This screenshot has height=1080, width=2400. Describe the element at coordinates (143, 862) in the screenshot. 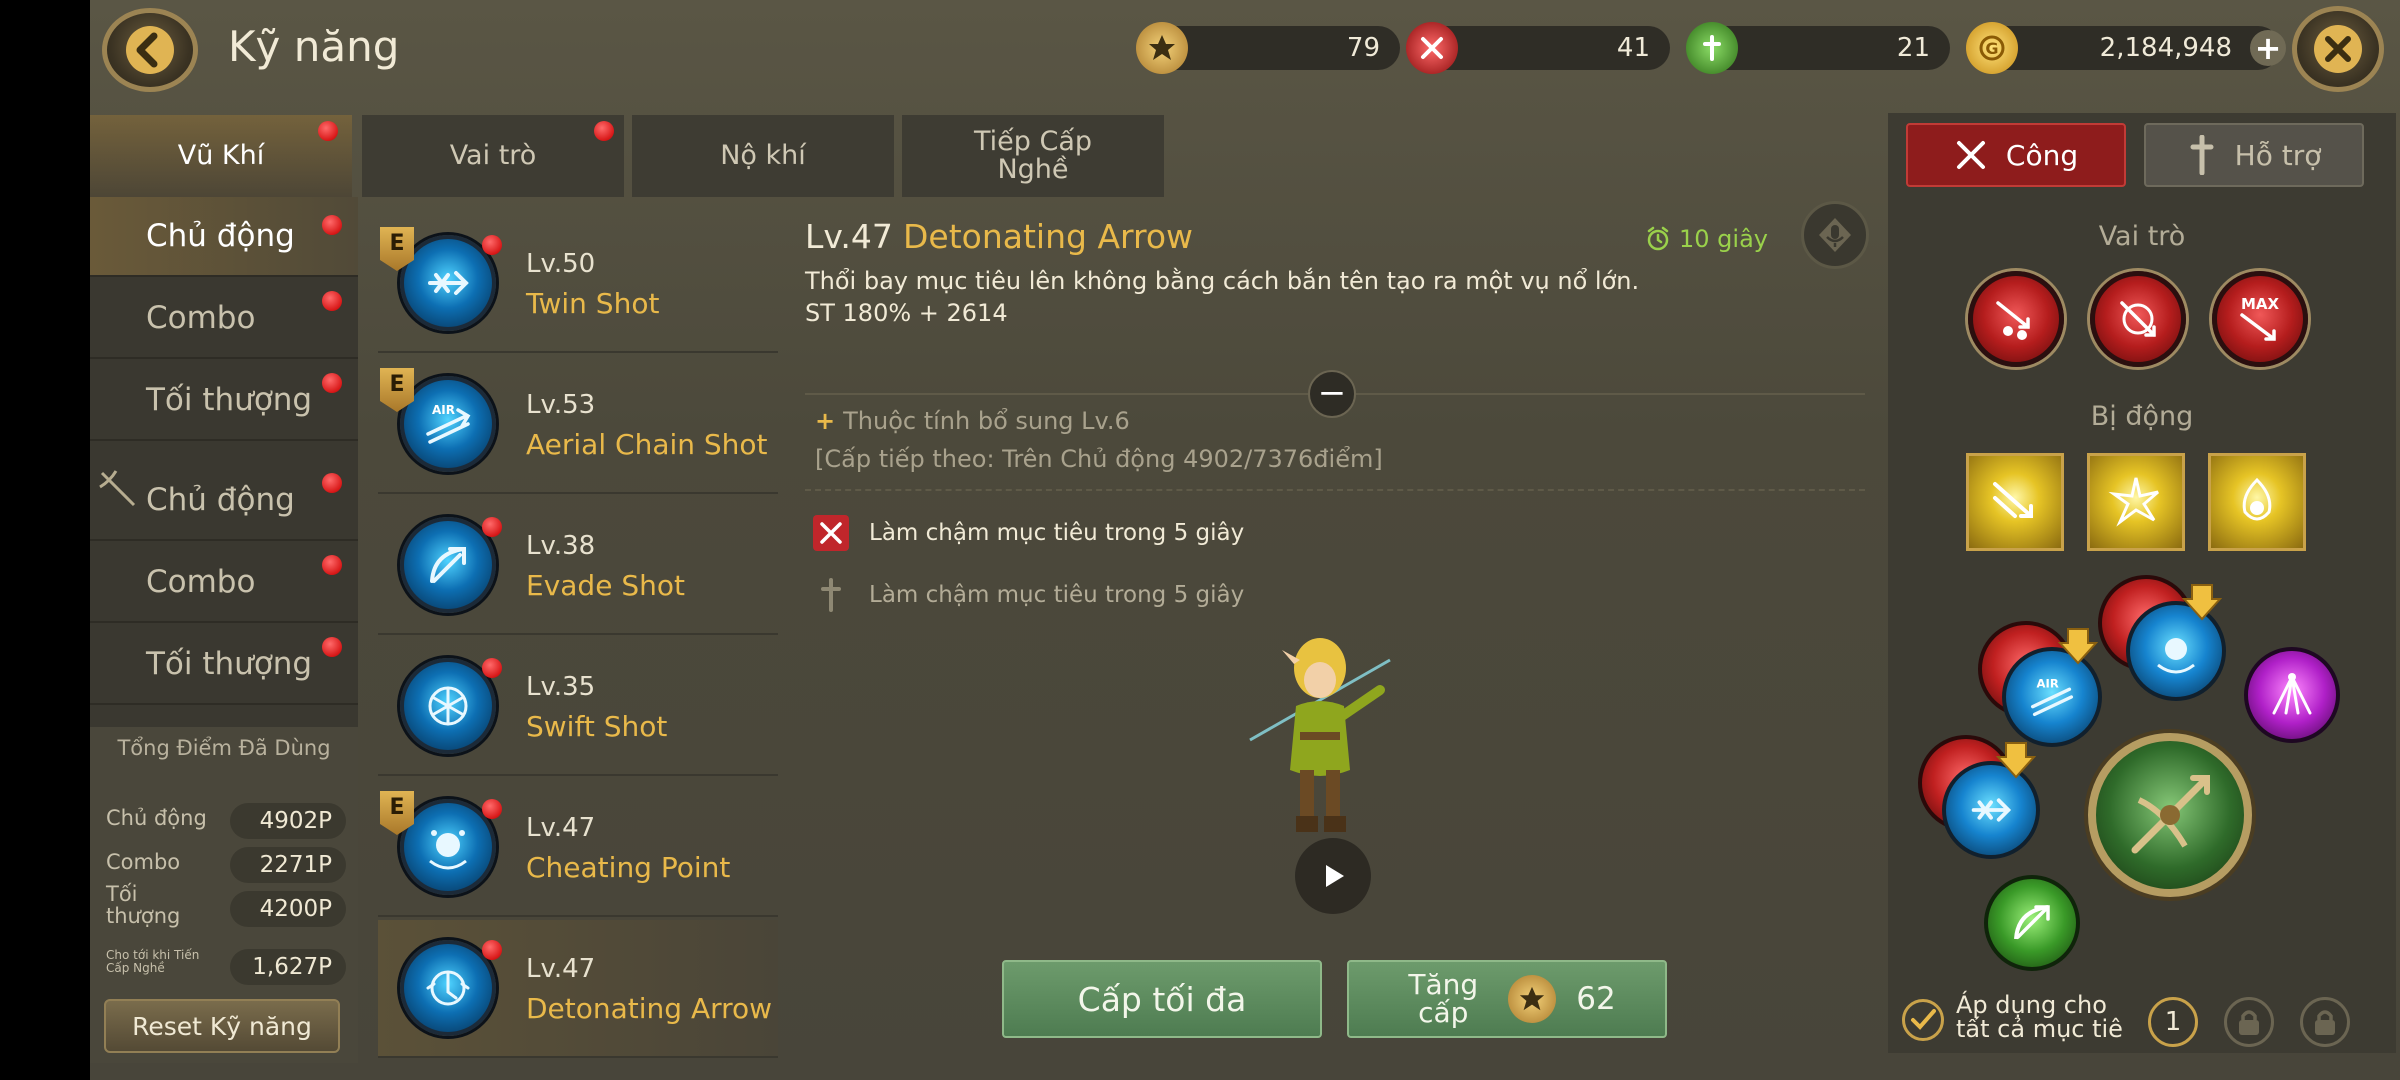

I see `points-label: Combo` at that location.